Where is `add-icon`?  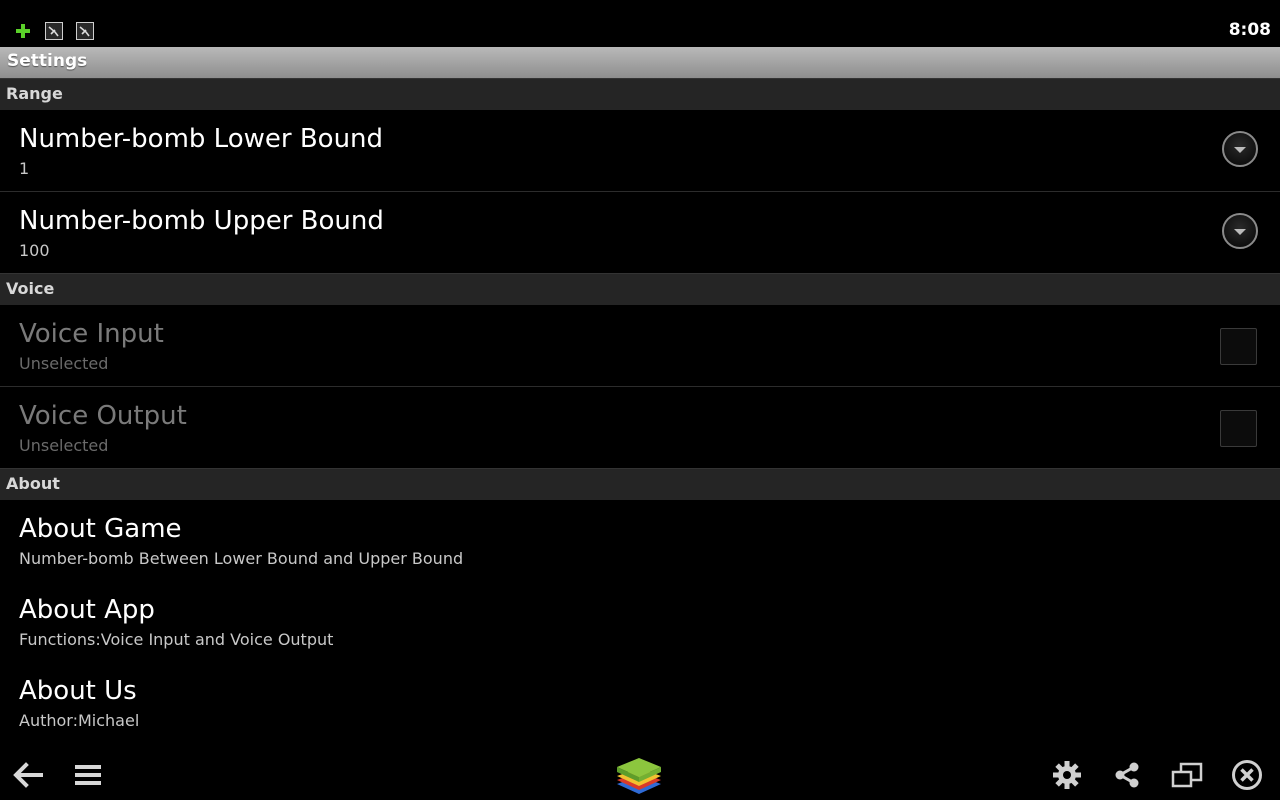
add-icon is located at coordinates (23, 31).